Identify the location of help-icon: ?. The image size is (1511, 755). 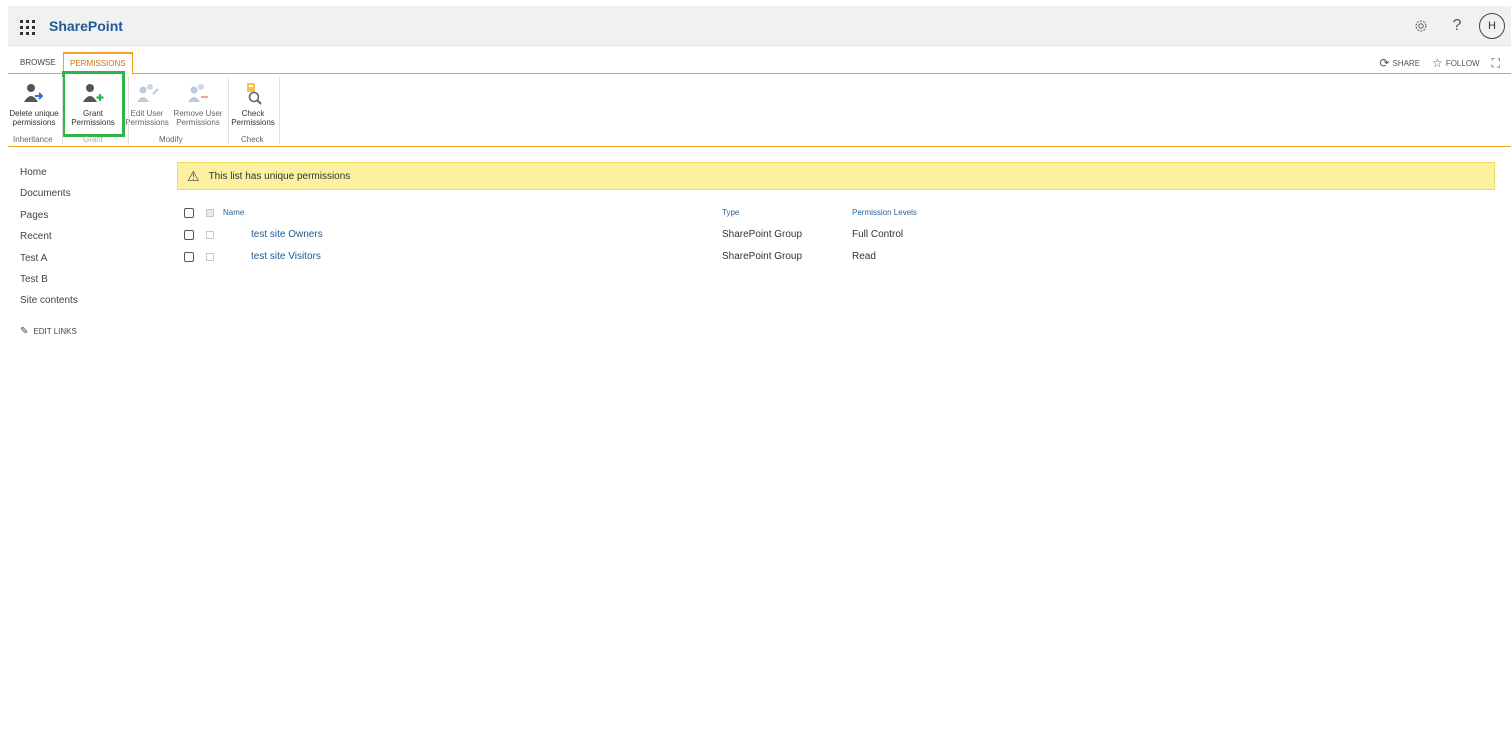
(1457, 26).